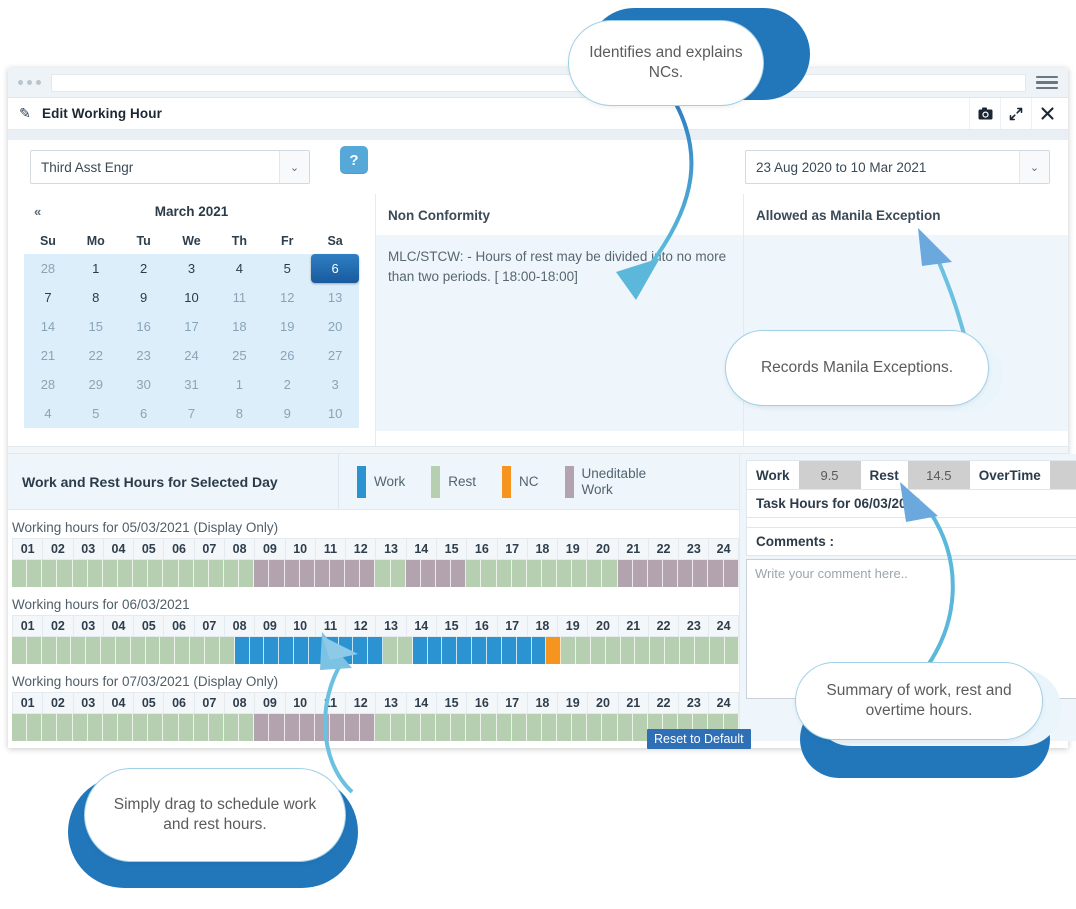 Image resolution: width=1076 pixels, height=909 pixels. What do you see at coordinates (87, 626) in the screenshot?
I see `hour-header-cell: 03` at bounding box center [87, 626].